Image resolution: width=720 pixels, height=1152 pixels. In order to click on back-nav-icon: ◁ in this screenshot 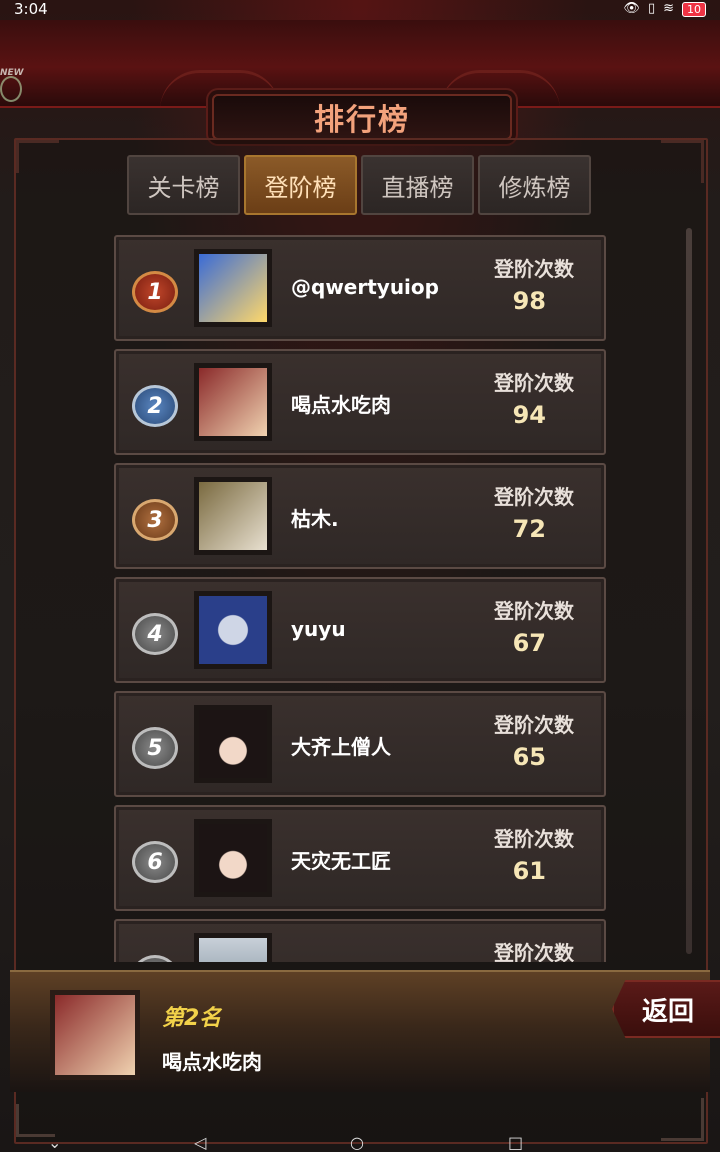, I will do `click(200, 1143)`.